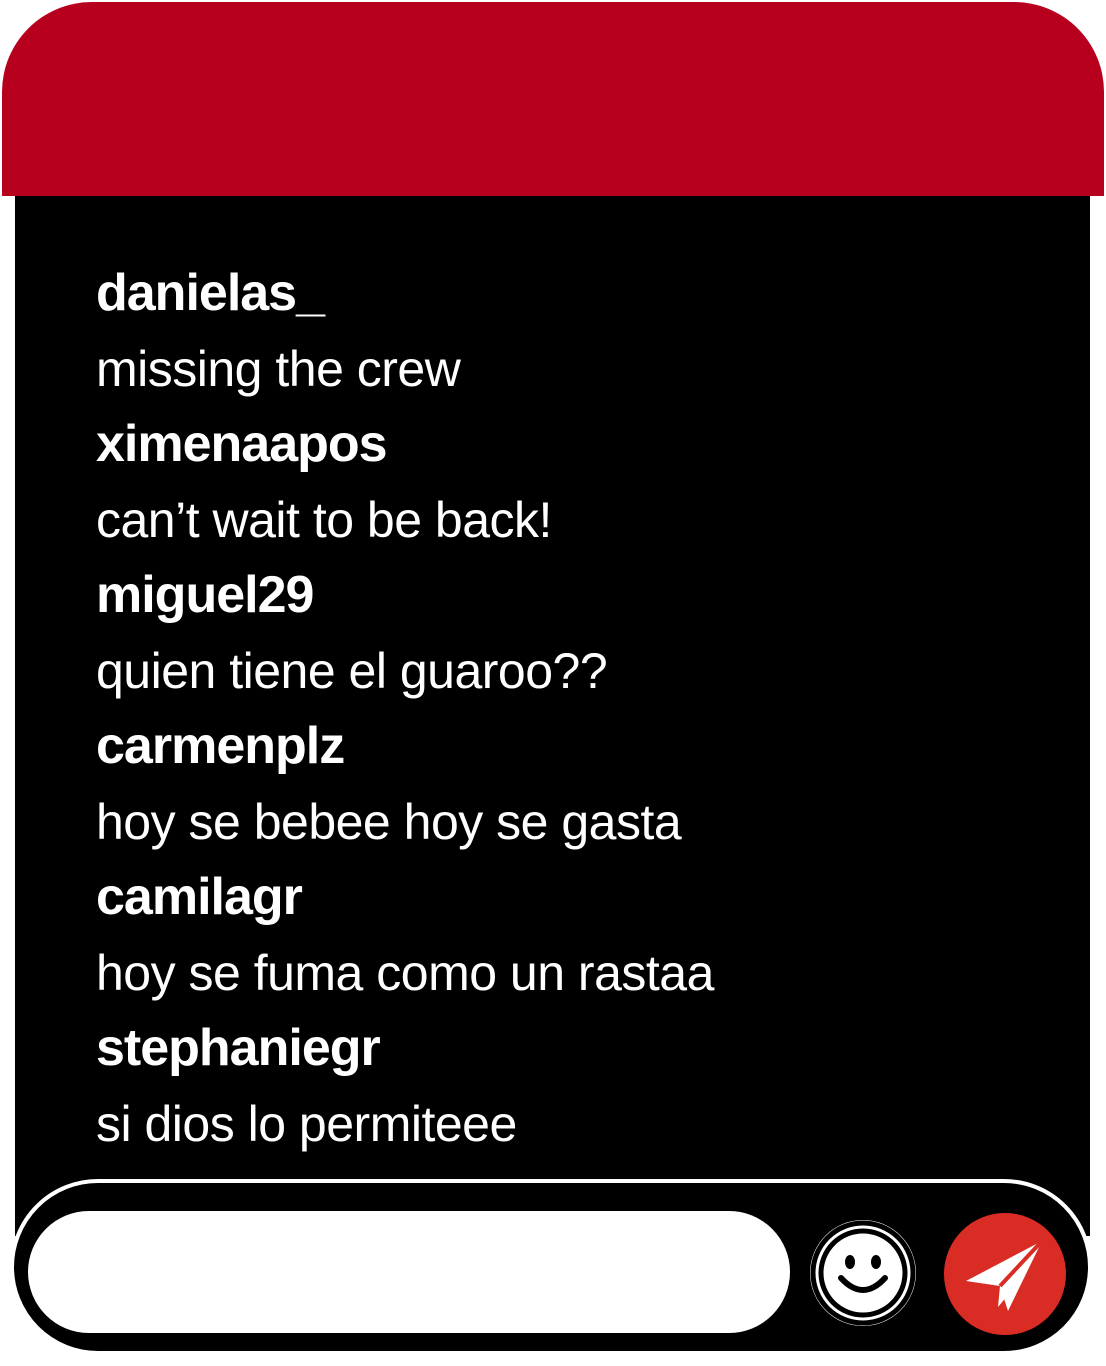 The height and width of the screenshot is (1366, 1106). Describe the element at coordinates (546, 331) in the screenshot. I see `message-item: danielas_ missing the crew` at that location.